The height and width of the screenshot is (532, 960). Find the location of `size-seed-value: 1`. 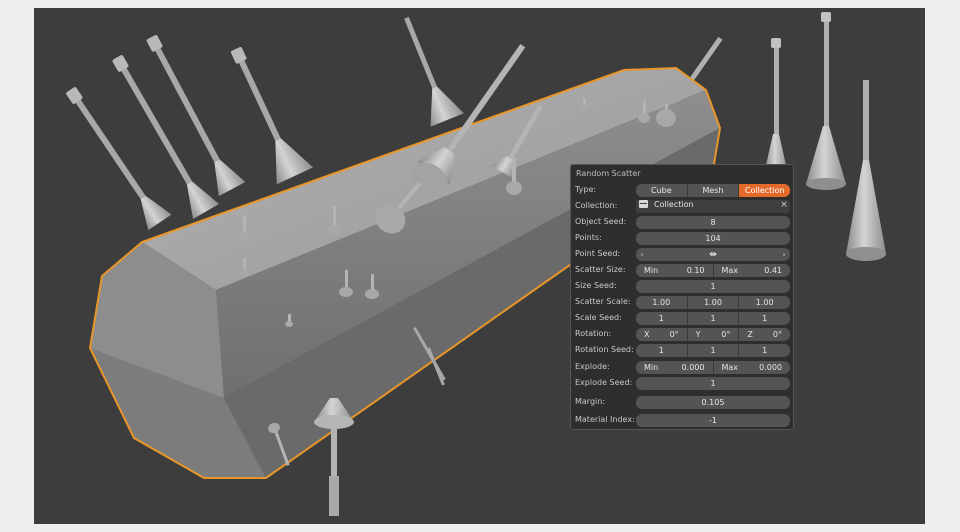

size-seed-value: 1 is located at coordinates (713, 286).